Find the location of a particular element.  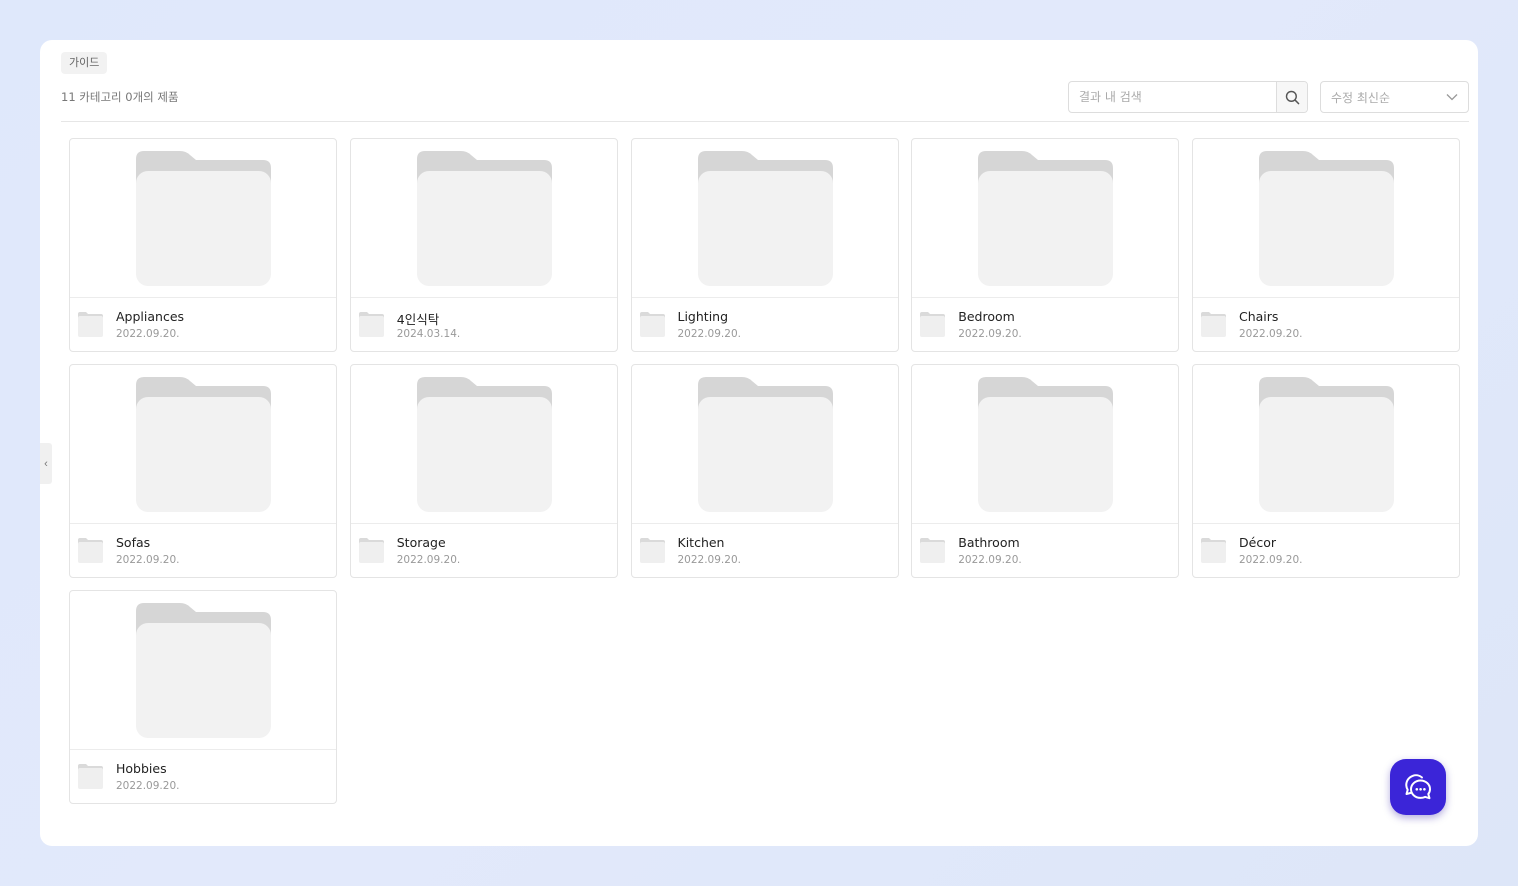

category-card: Storage 2022.09.20. is located at coordinates (483, 471).